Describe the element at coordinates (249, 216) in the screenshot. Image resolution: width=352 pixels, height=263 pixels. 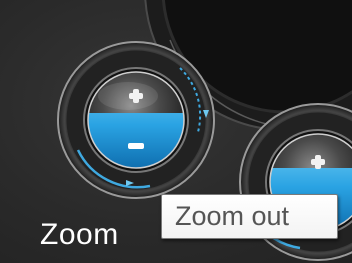
I see `zoom-out-tooltip: Zoom out` at that location.